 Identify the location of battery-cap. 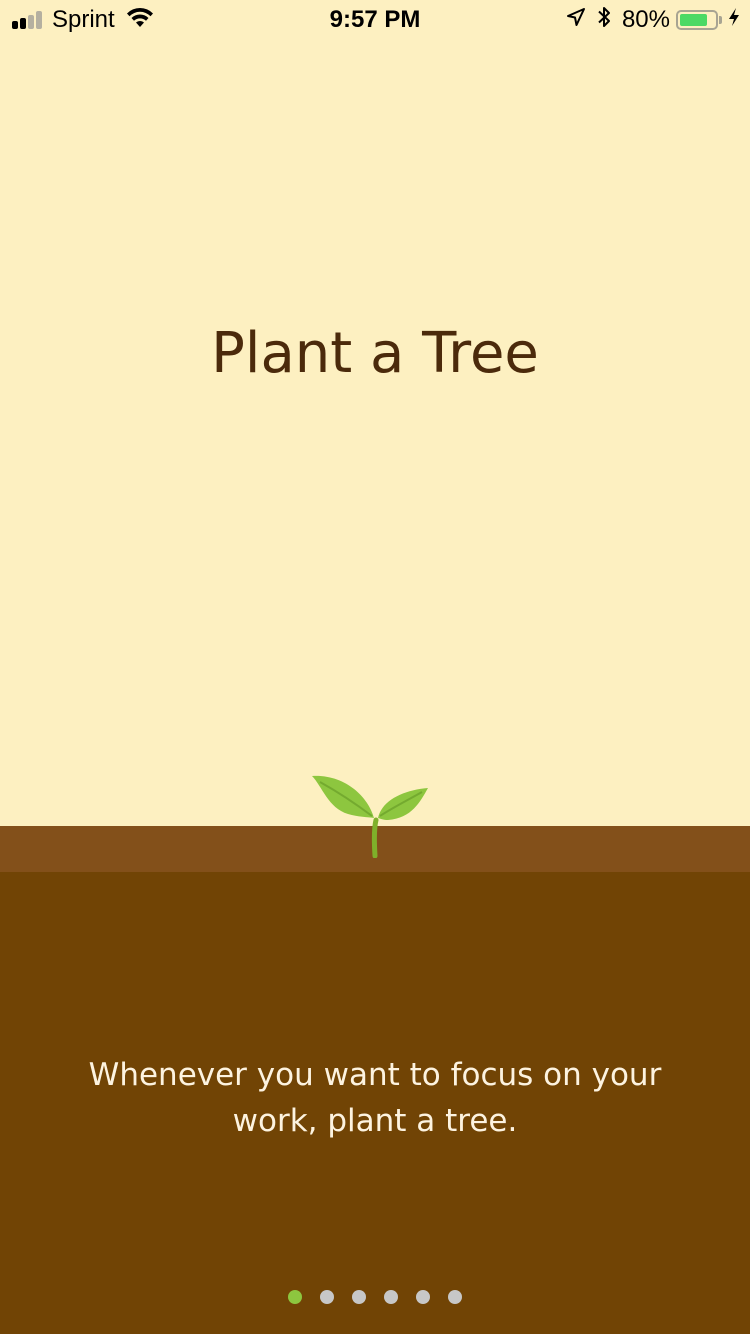
(720, 20).